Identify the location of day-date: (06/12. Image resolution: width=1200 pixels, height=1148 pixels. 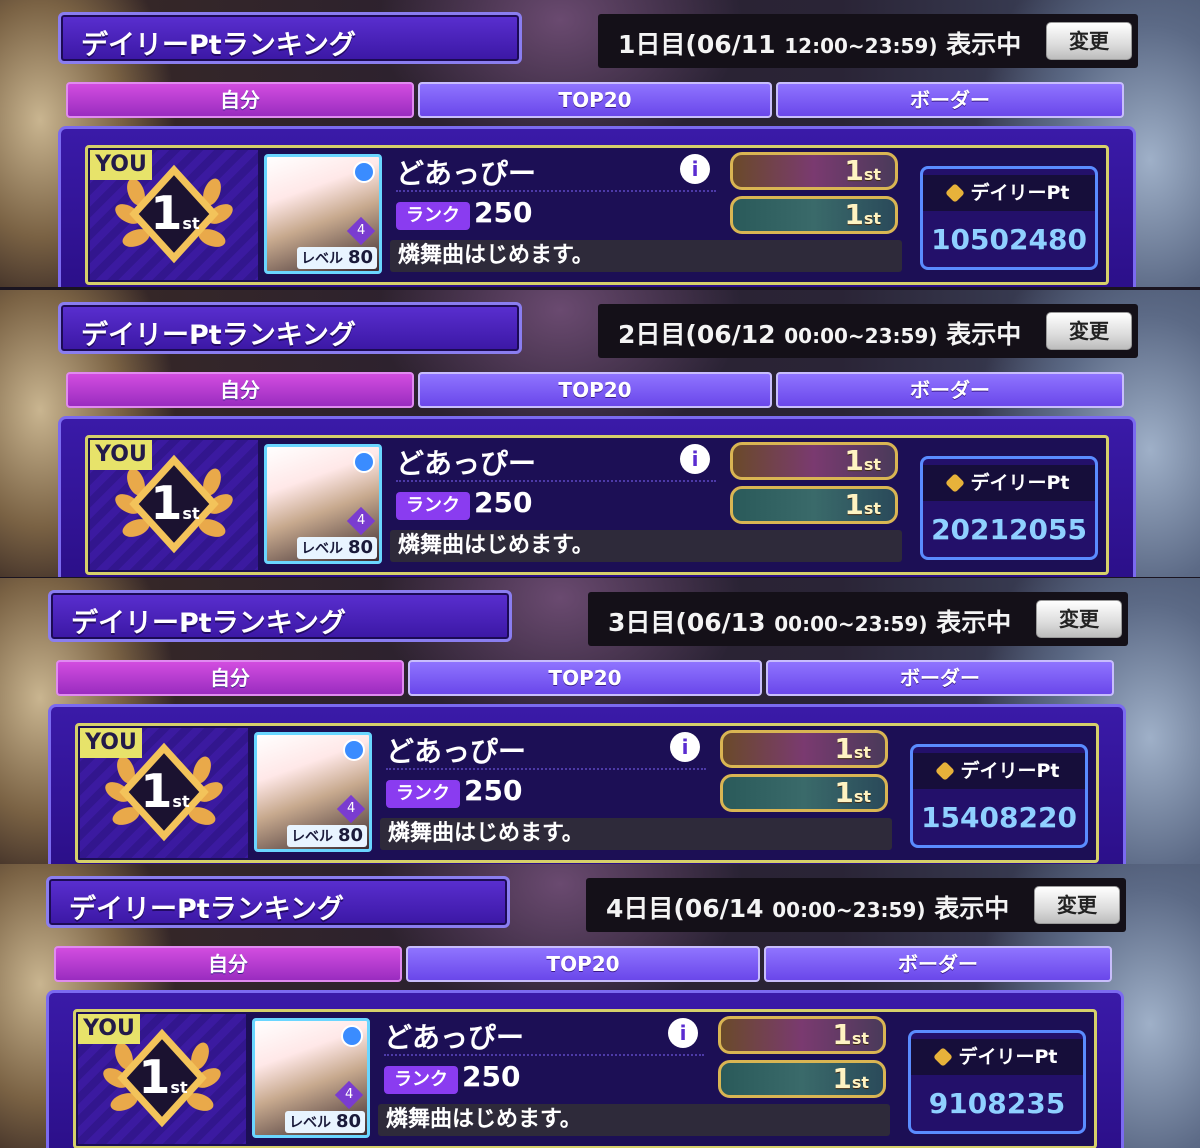
(730, 334).